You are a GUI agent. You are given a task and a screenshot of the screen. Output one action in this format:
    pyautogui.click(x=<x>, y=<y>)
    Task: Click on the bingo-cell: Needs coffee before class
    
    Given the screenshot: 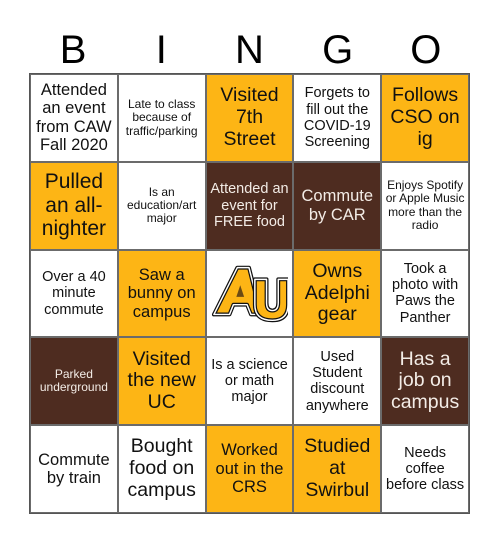 What is the action you would take?
    pyautogui.click(x=425, y=469)
    